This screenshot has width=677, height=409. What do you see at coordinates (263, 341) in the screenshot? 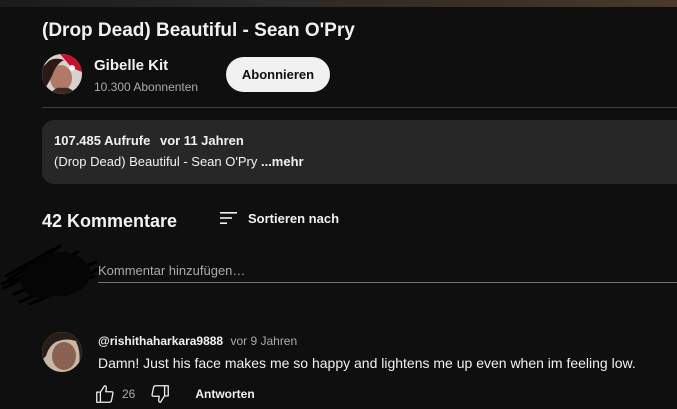
I see `comment-time: vor 9 Jahren` at bounding box center [263, 341].